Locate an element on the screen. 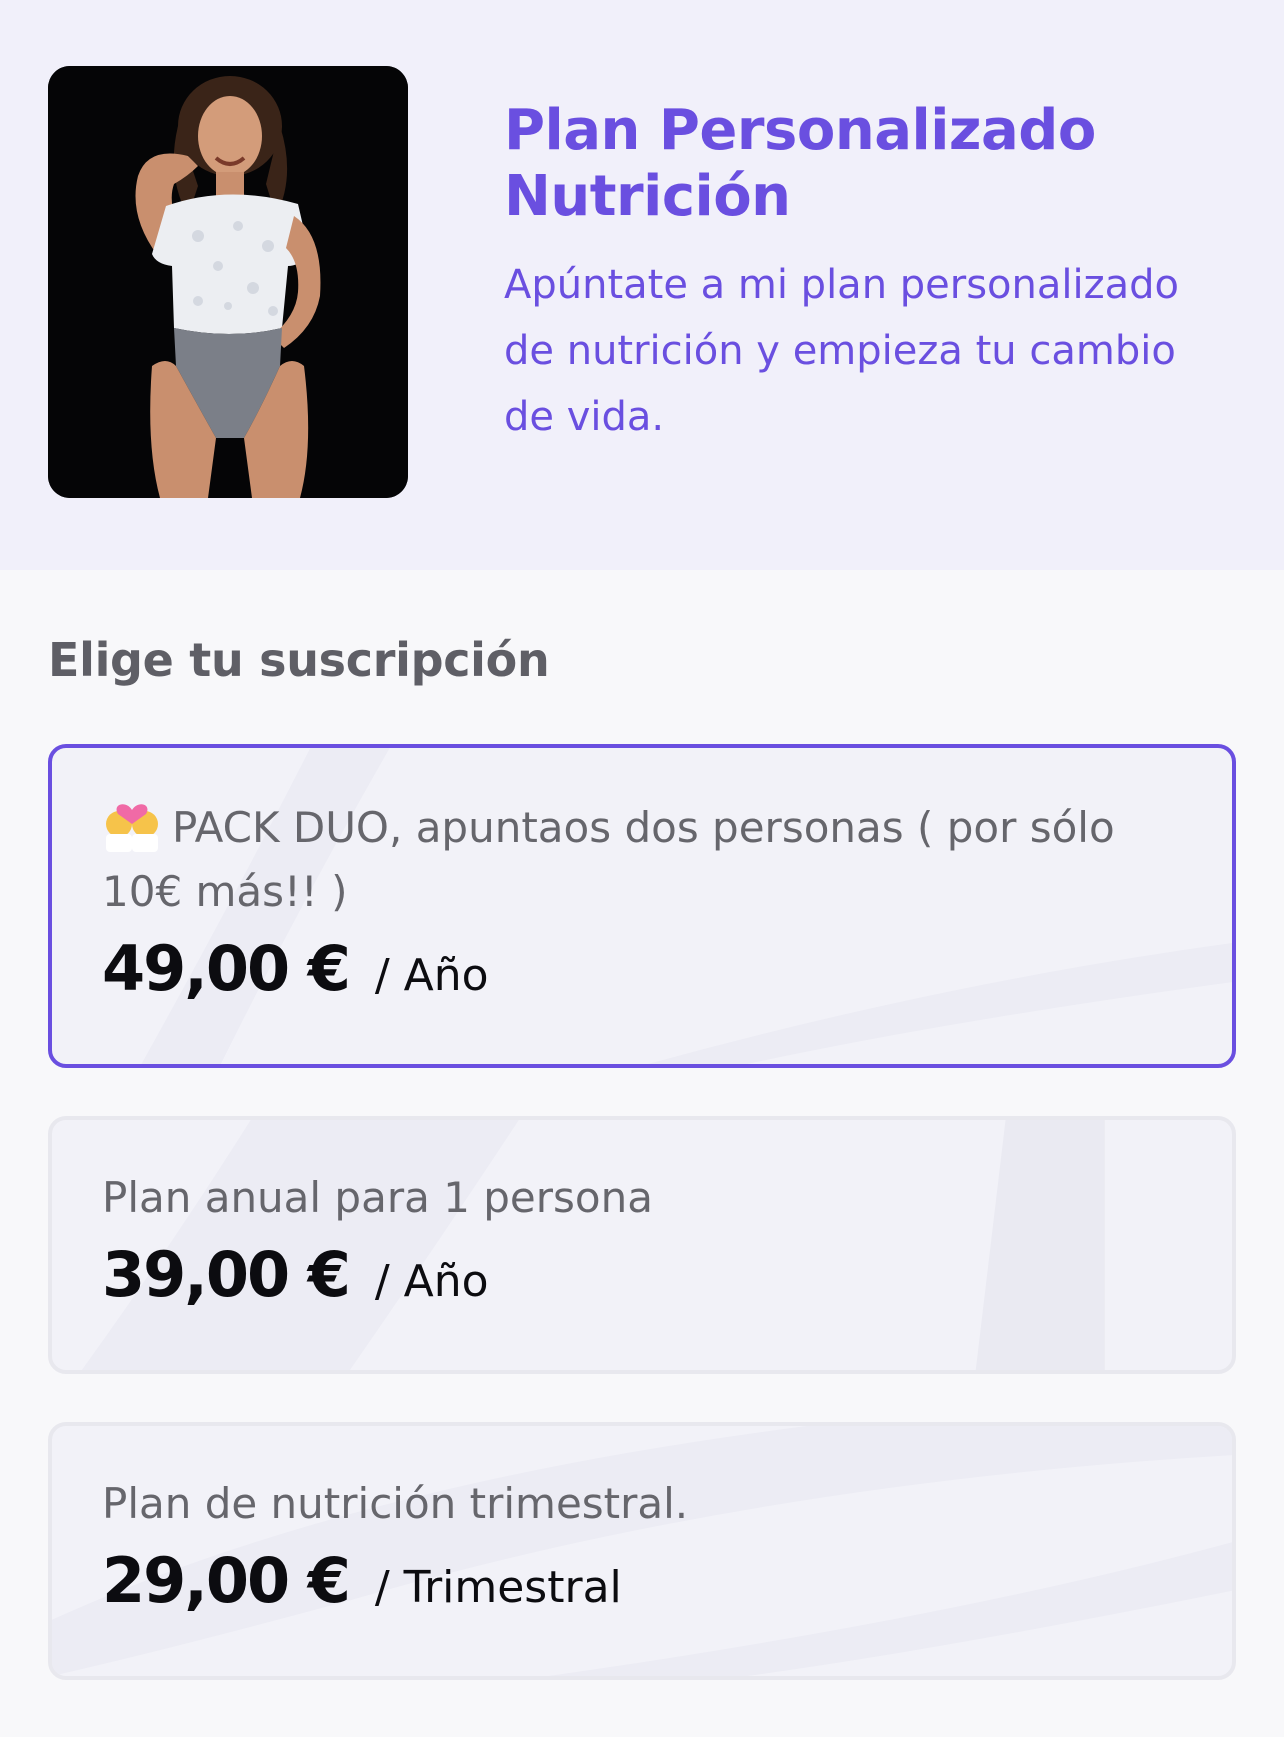 This screenshot has height=1737, width=1284. couple-with-heart-icon is located at coordinates (132, 828).